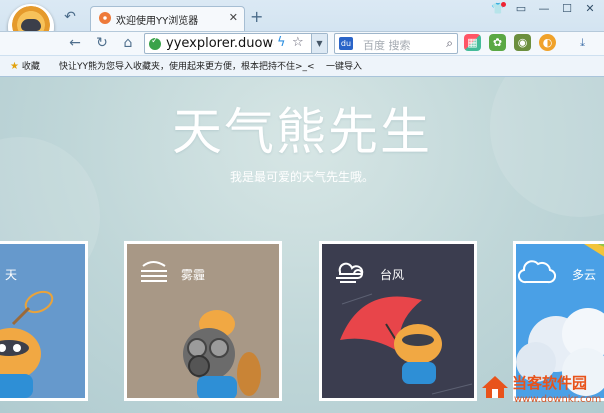 This screenshot has height=413, width=604. What do you see at coordinates (521, 9) in the screenshot?
I see `menu-icon: ▭` at bounding box center [521, 9].